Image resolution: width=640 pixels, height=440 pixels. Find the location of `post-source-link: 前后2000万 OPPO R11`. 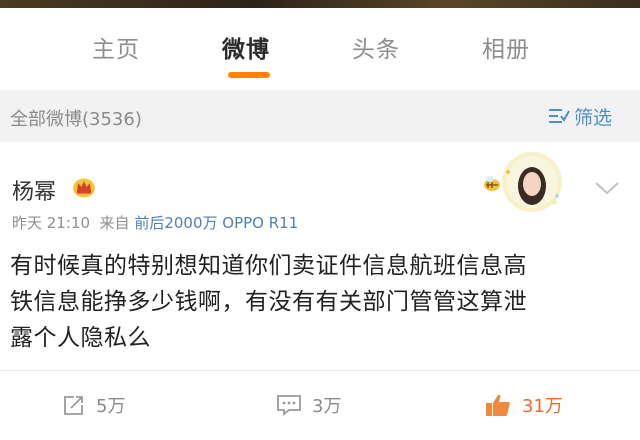

post-source-link: 前后2000万 OPPO R11 is located at coordinates (216, 223).